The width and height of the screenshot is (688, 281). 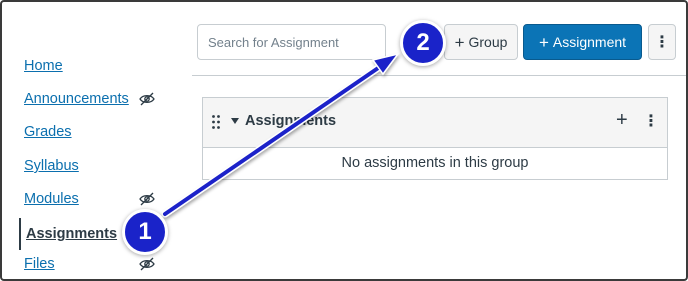 I want to click on search-assignment-field, so click(x=291, y=42).